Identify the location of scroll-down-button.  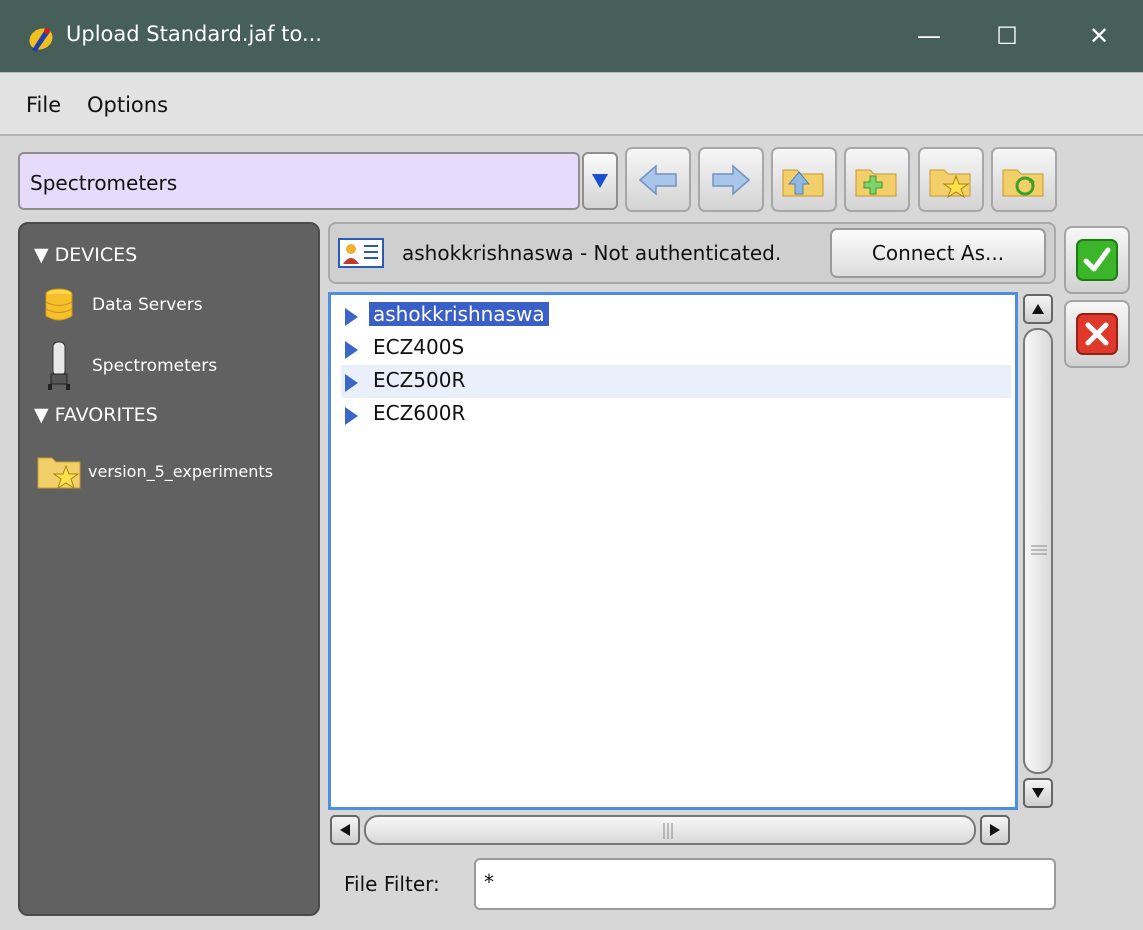
(1038, 793).